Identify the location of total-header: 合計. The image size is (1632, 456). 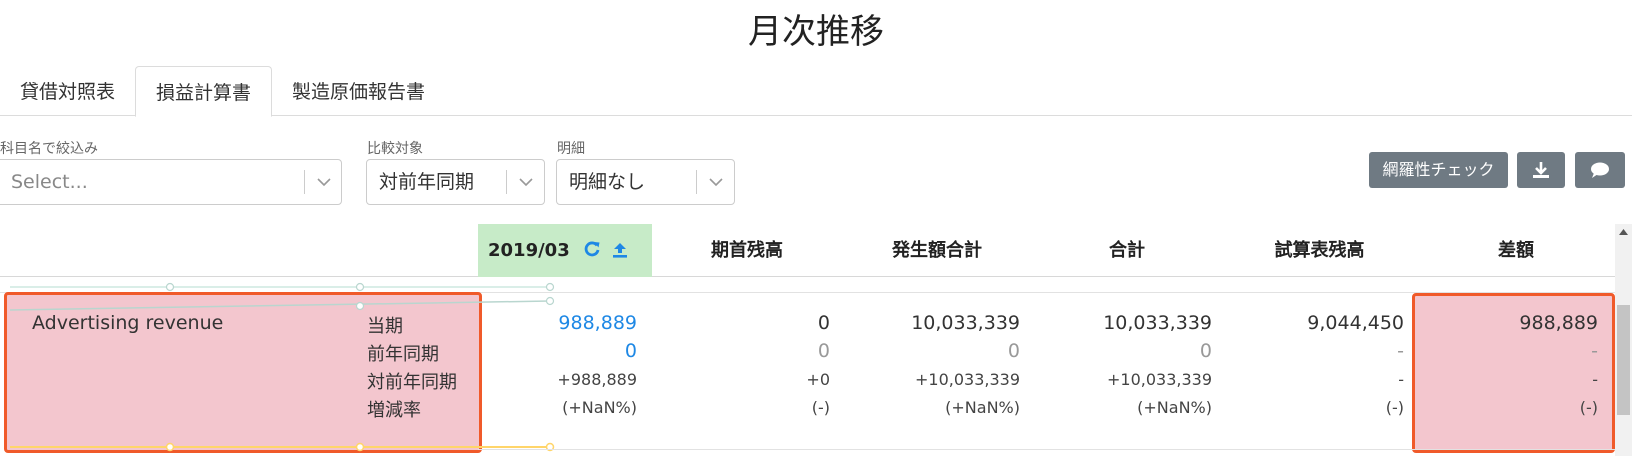
(1127, 250).